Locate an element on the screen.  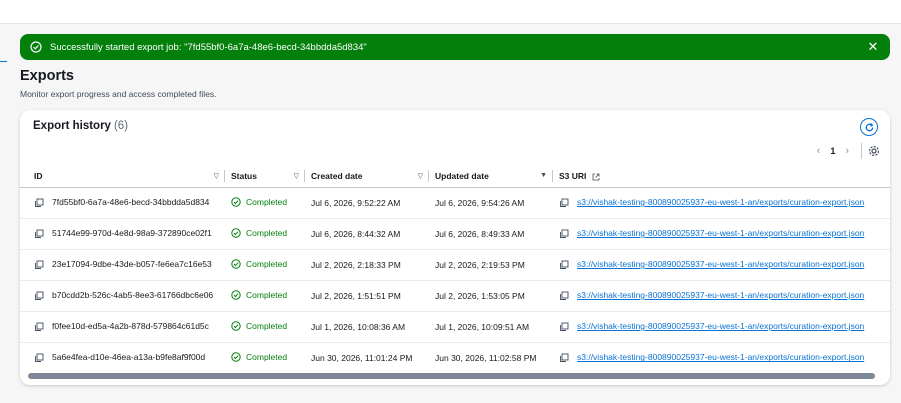
cell-created-date: Jul 1, 2026, 10:08:36 AM is located at coordinates (367, 327).